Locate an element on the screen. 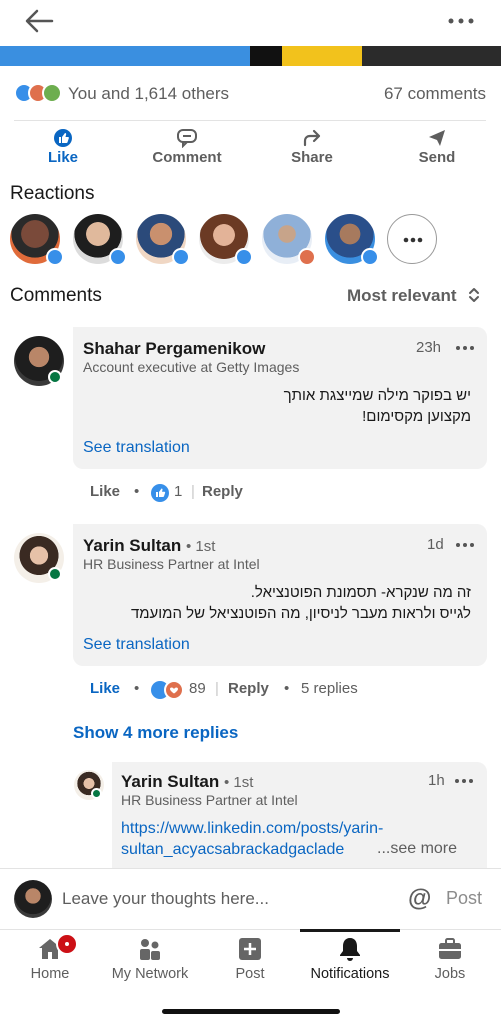 This screenshot has height=1024, width=501. like-reaction-icon is located at coordinates (160, 493).